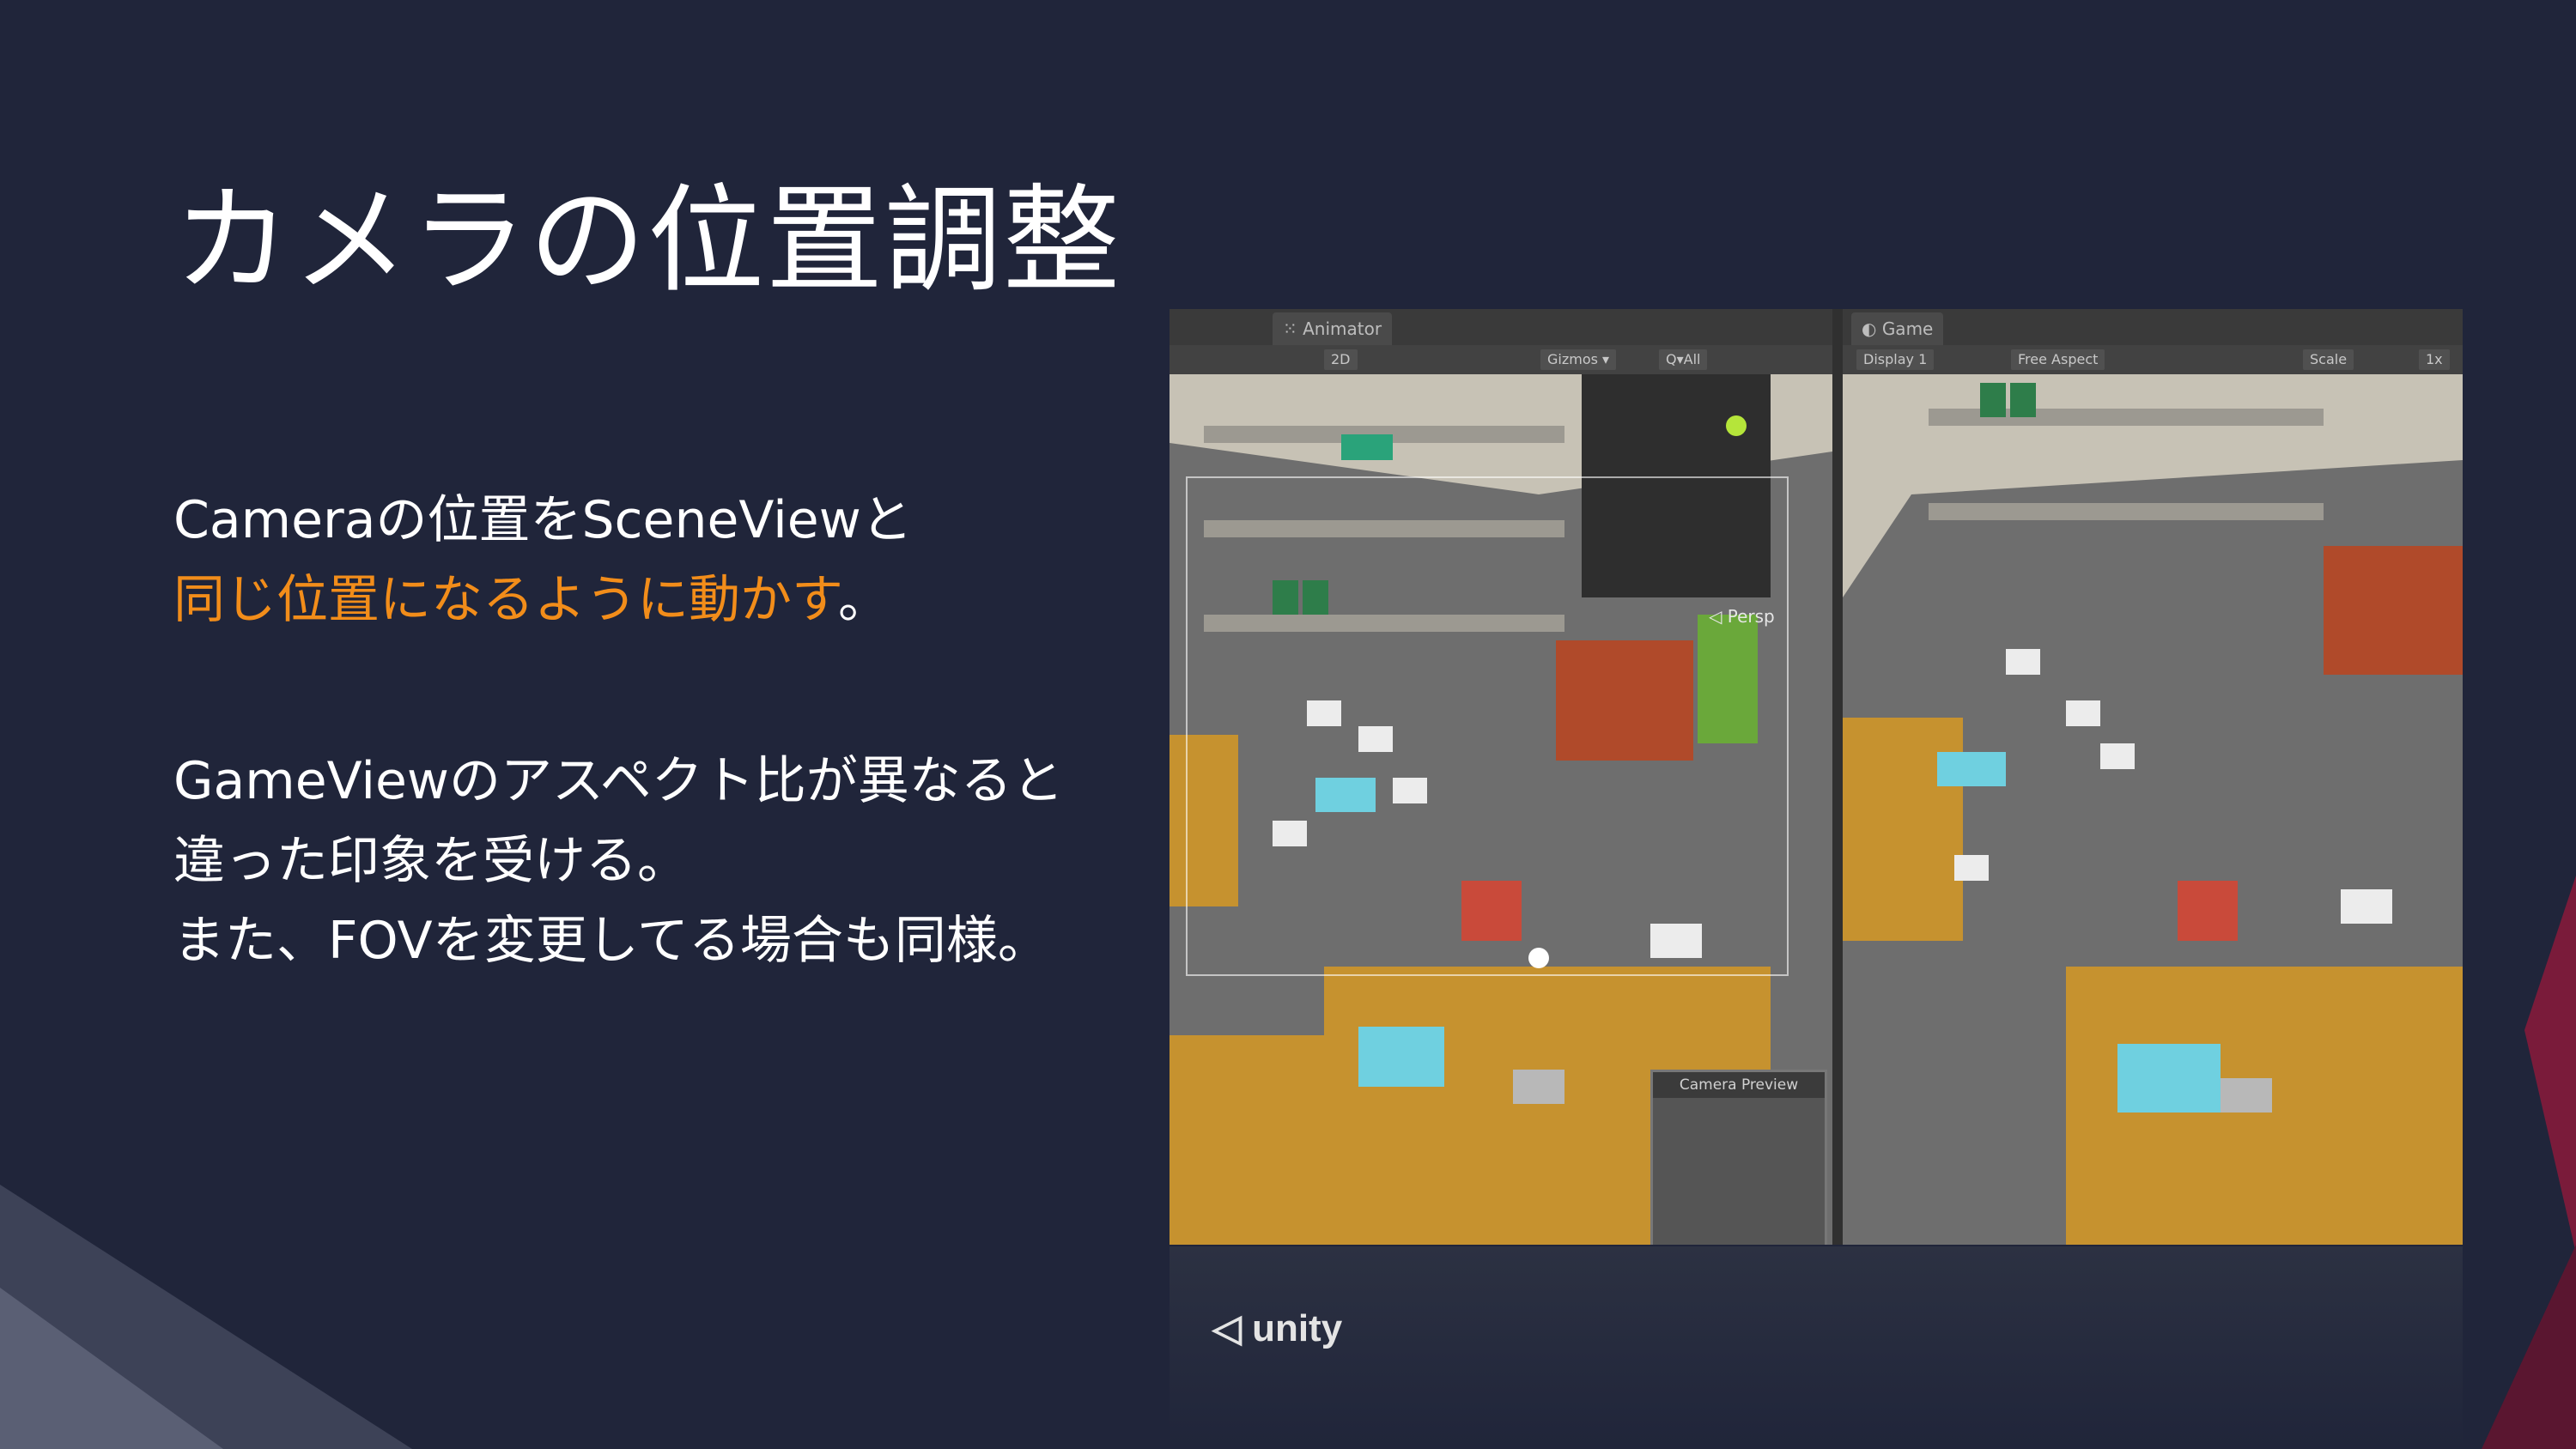 The width and height of the screenshot is (2576, 1449). Describe the element at coordinates (1816, 327) in the screenshot. I see `editor-tab-bar: ⁙ Animator ◐ Game` at that location.